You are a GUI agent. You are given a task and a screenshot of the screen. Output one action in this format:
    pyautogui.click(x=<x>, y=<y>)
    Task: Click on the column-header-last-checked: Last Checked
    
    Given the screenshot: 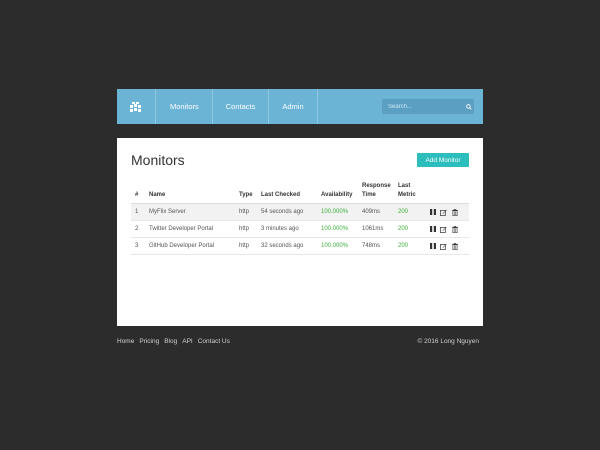 What is the action you would take?
    pyautogui.click(x=287, y=193)
    